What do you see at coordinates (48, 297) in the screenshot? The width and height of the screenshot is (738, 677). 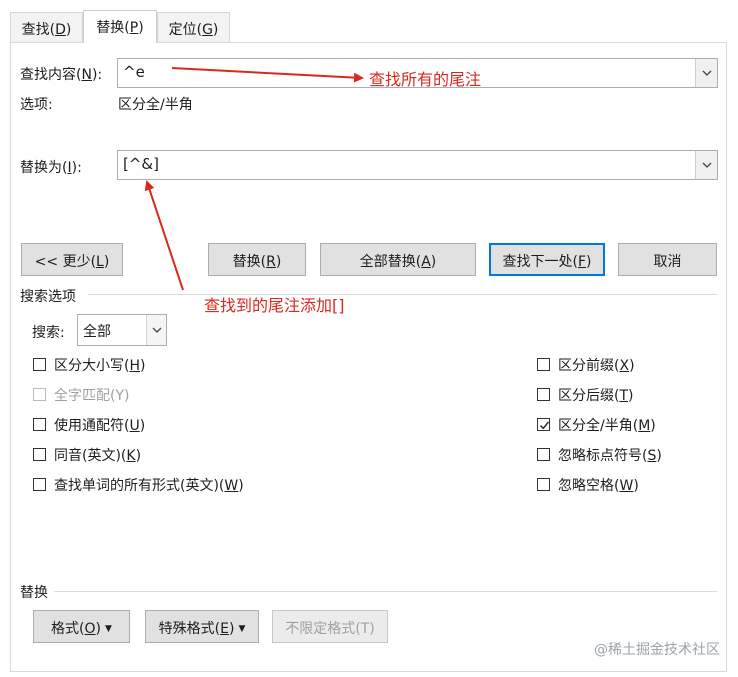 I see `search-options-title: 搜索选项` at bounding box center [48, 297].